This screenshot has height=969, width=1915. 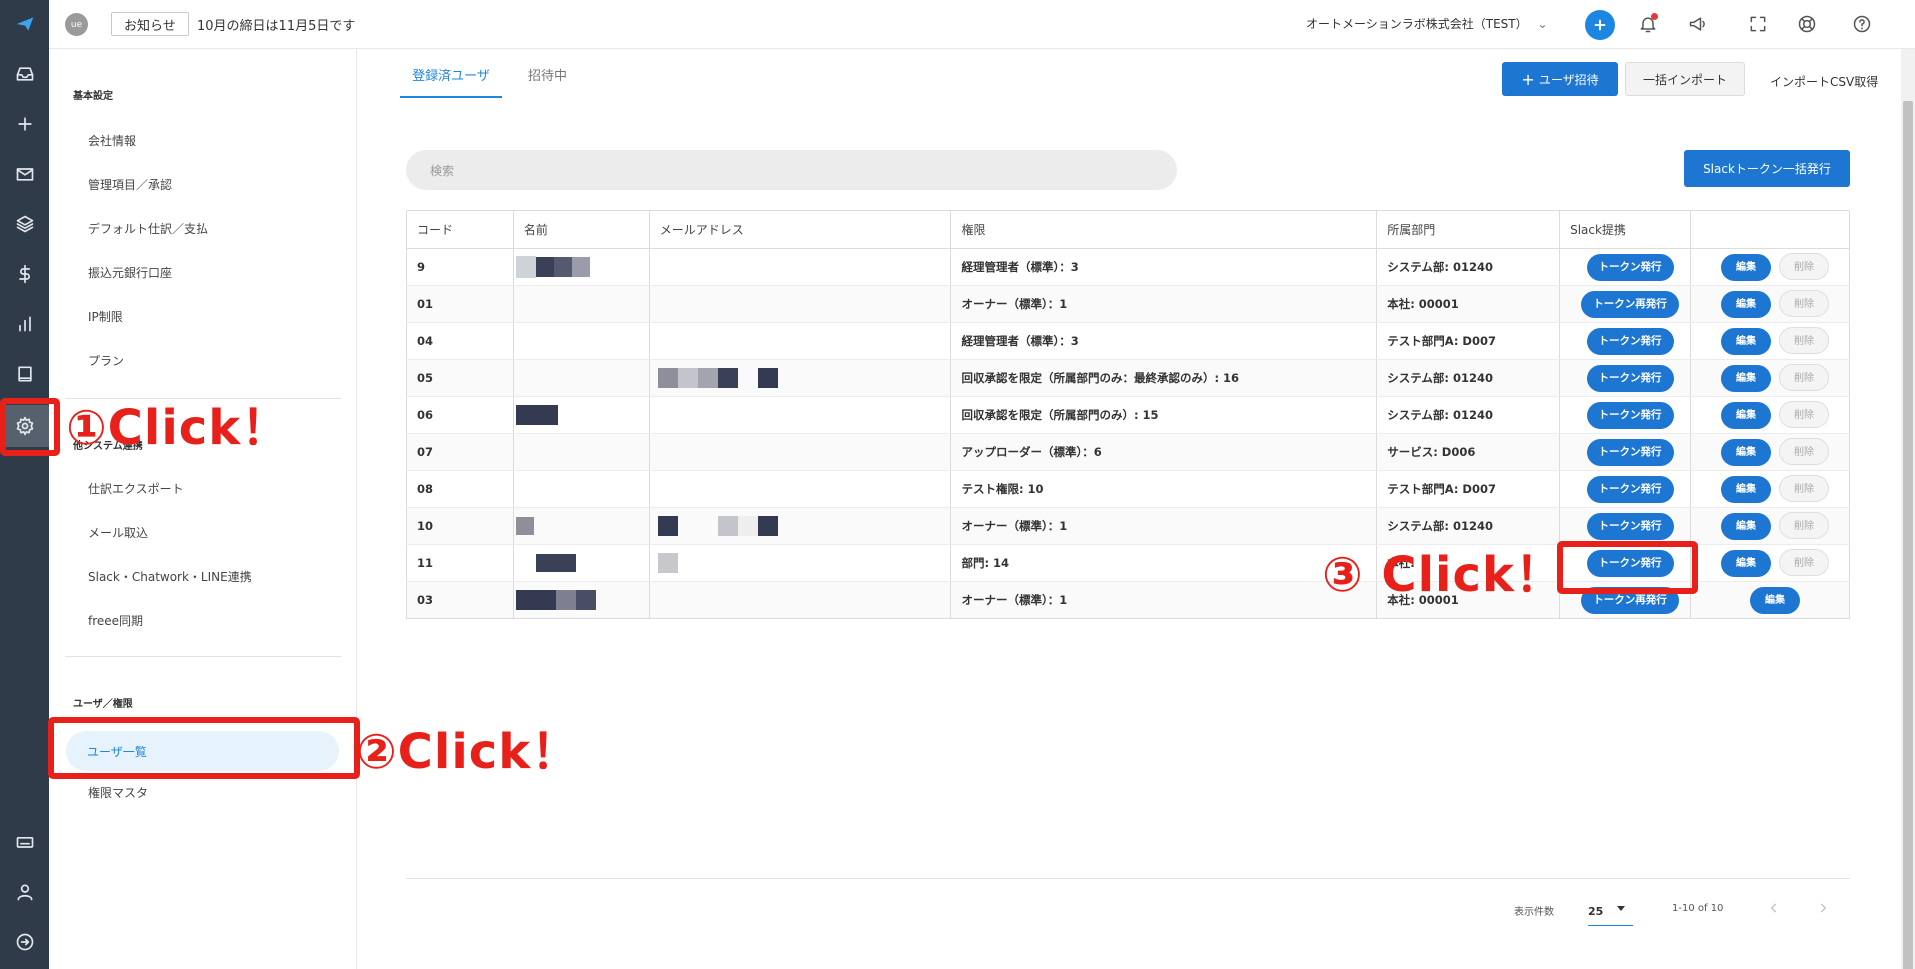 What do you see at coordinates (76, 24) in the screenshot?
I see `avatar: ue` at bounding box center [76, 24].